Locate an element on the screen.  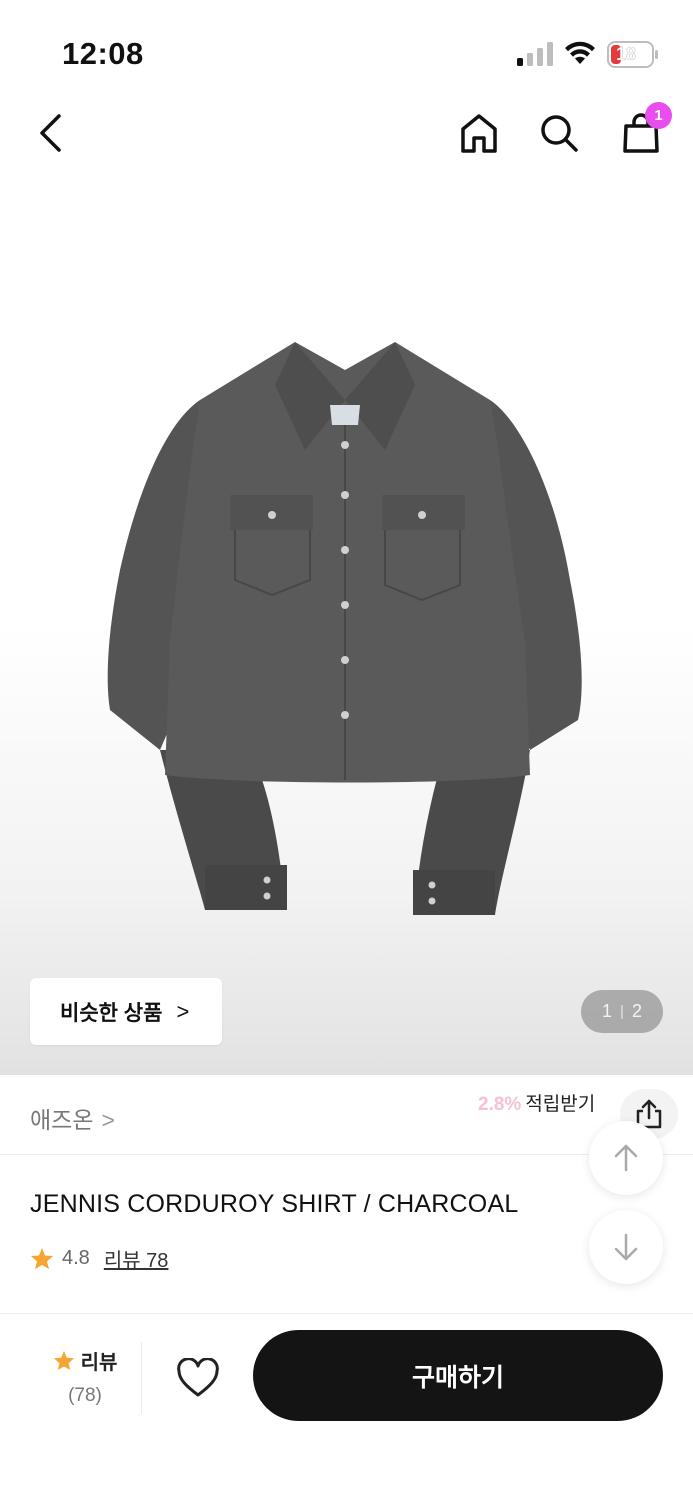
review-tab-button: 리뷰 (78) is located at coordinates (85, 1386).